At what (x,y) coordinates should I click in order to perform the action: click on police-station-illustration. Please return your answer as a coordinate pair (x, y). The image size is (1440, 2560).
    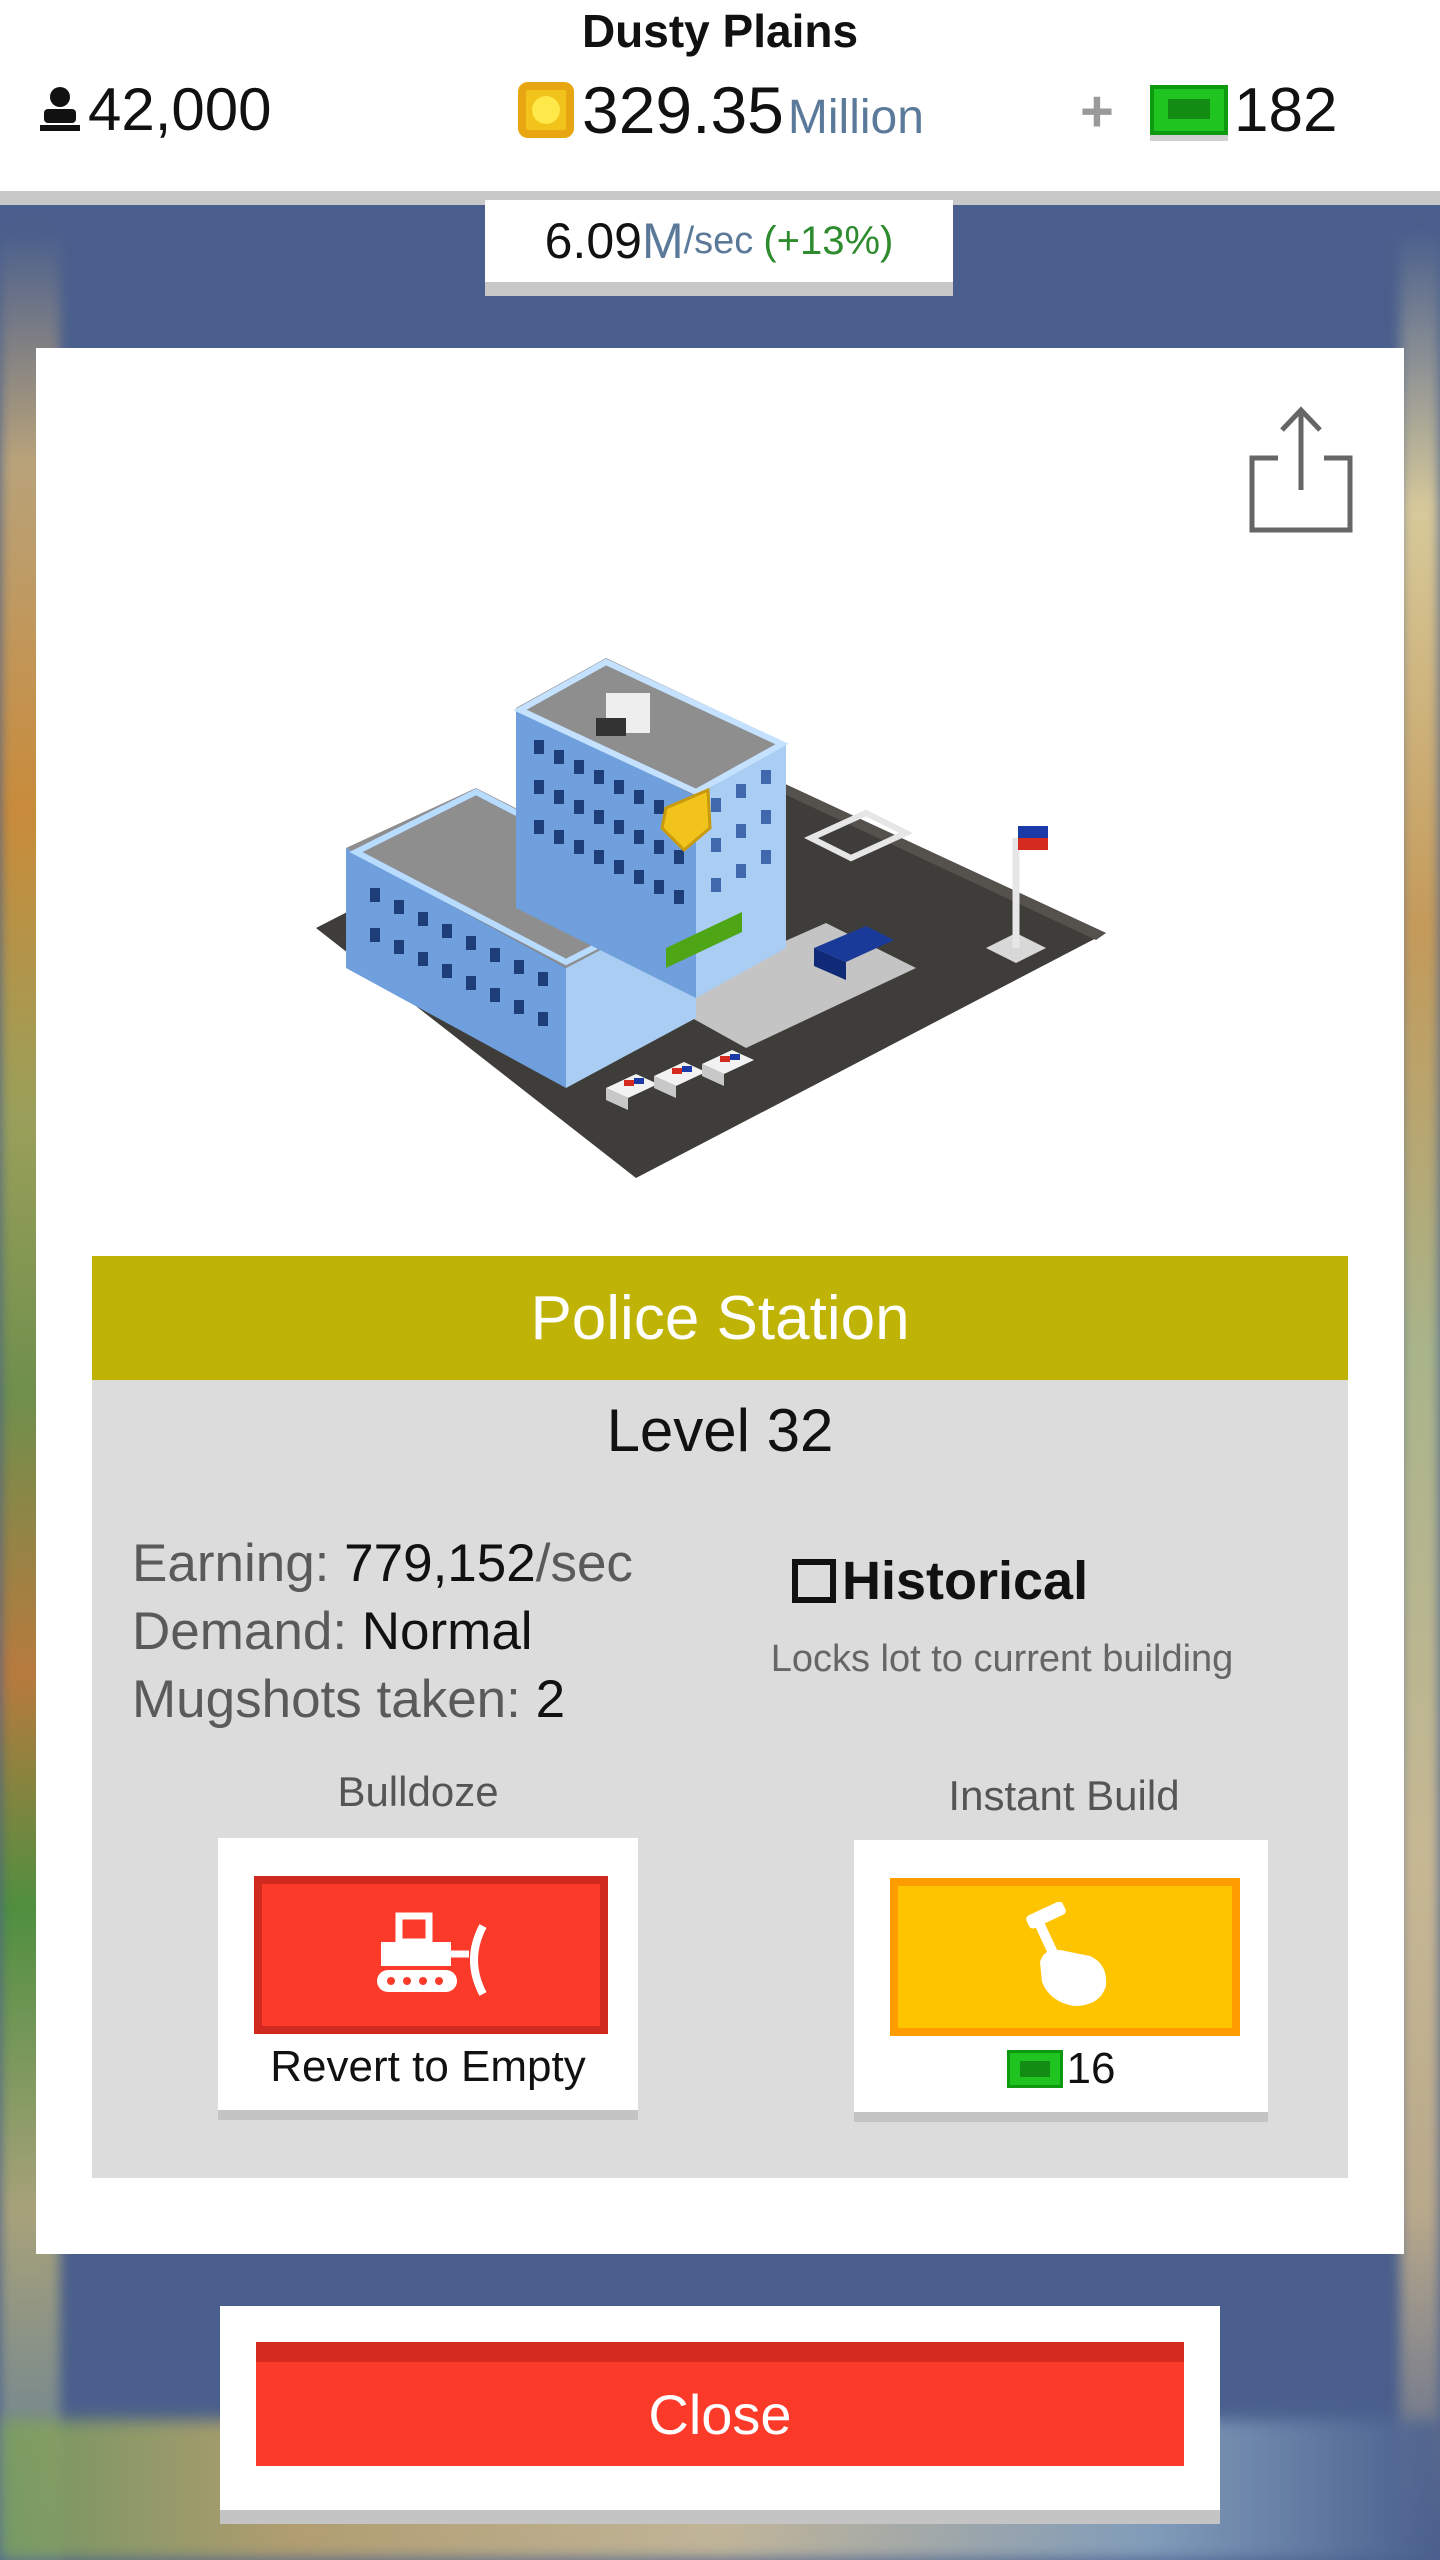
    Looking at the image, I should click on (711, 918).